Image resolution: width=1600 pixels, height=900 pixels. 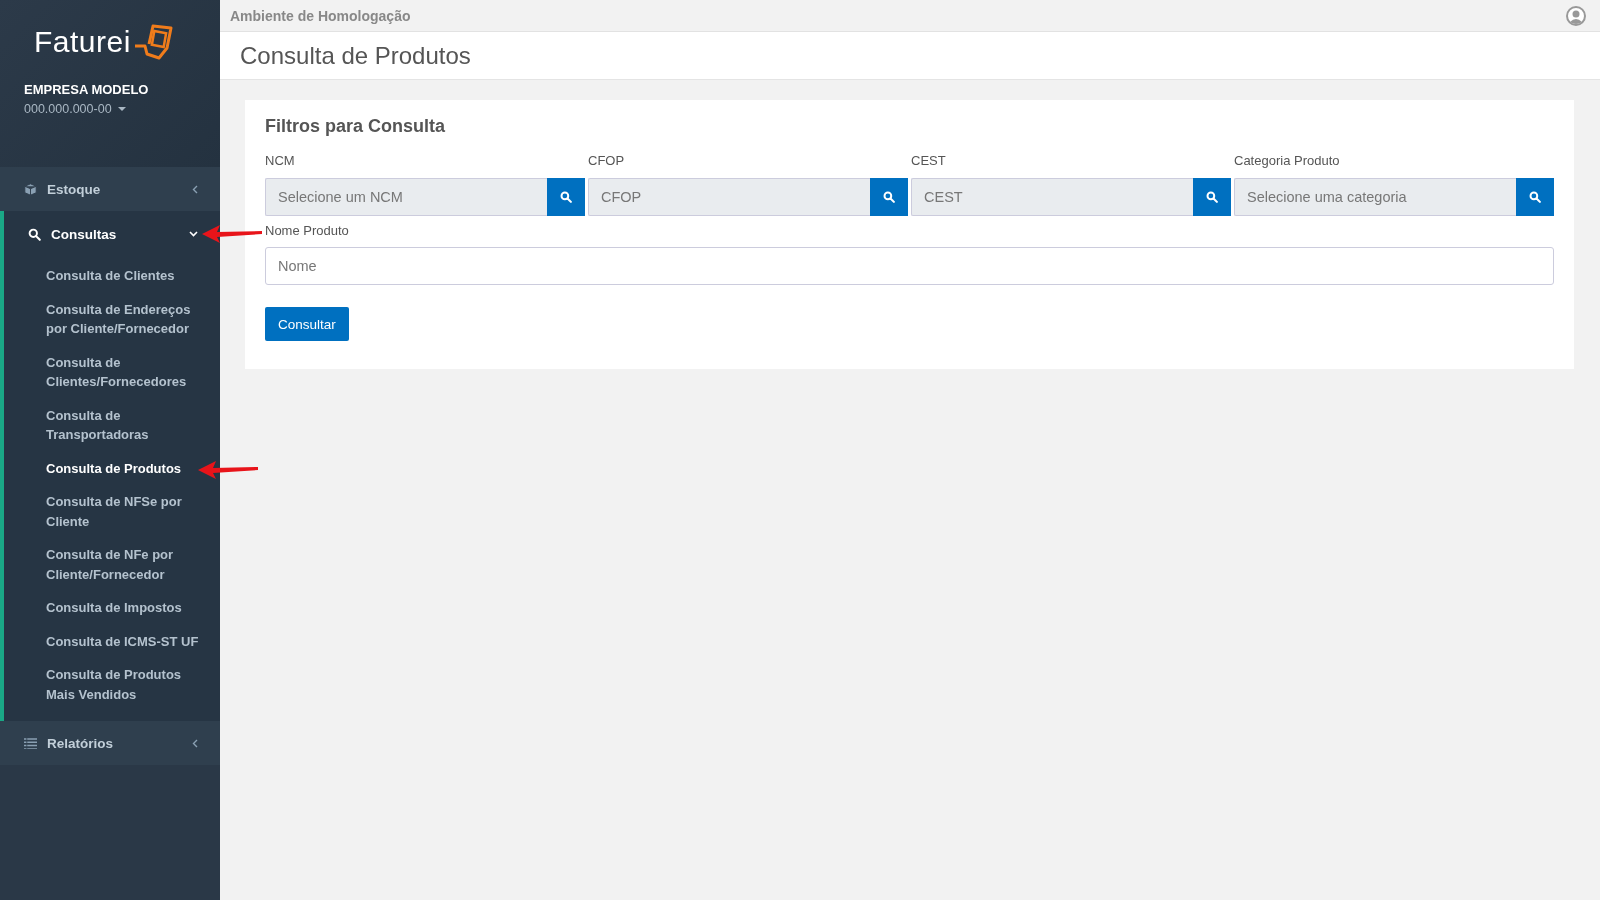 What do you see at coordinates (97, 468) in the screenshot?
I see `submenu-item: Consulta de Produtos` at bounding box center [97, 468].